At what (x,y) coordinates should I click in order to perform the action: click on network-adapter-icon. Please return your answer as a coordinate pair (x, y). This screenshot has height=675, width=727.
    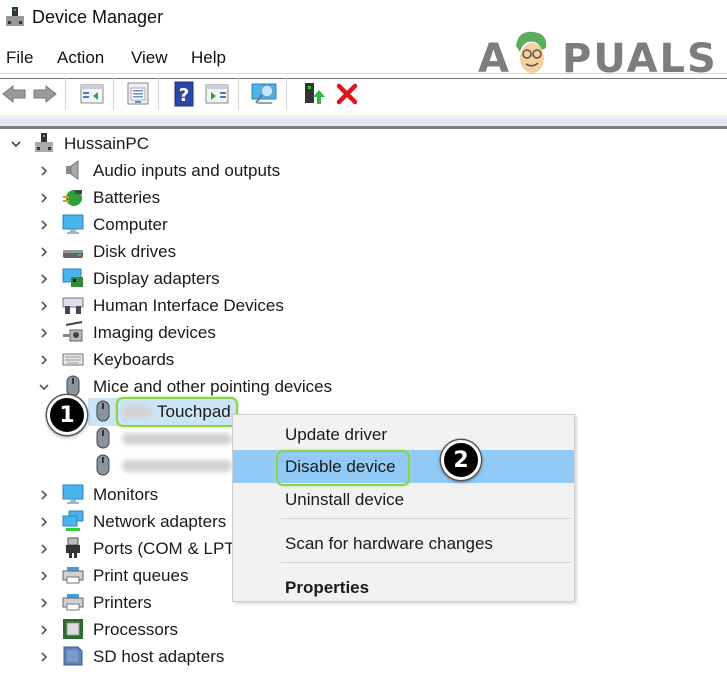
    Looking at the image, I should click on (73, 520).